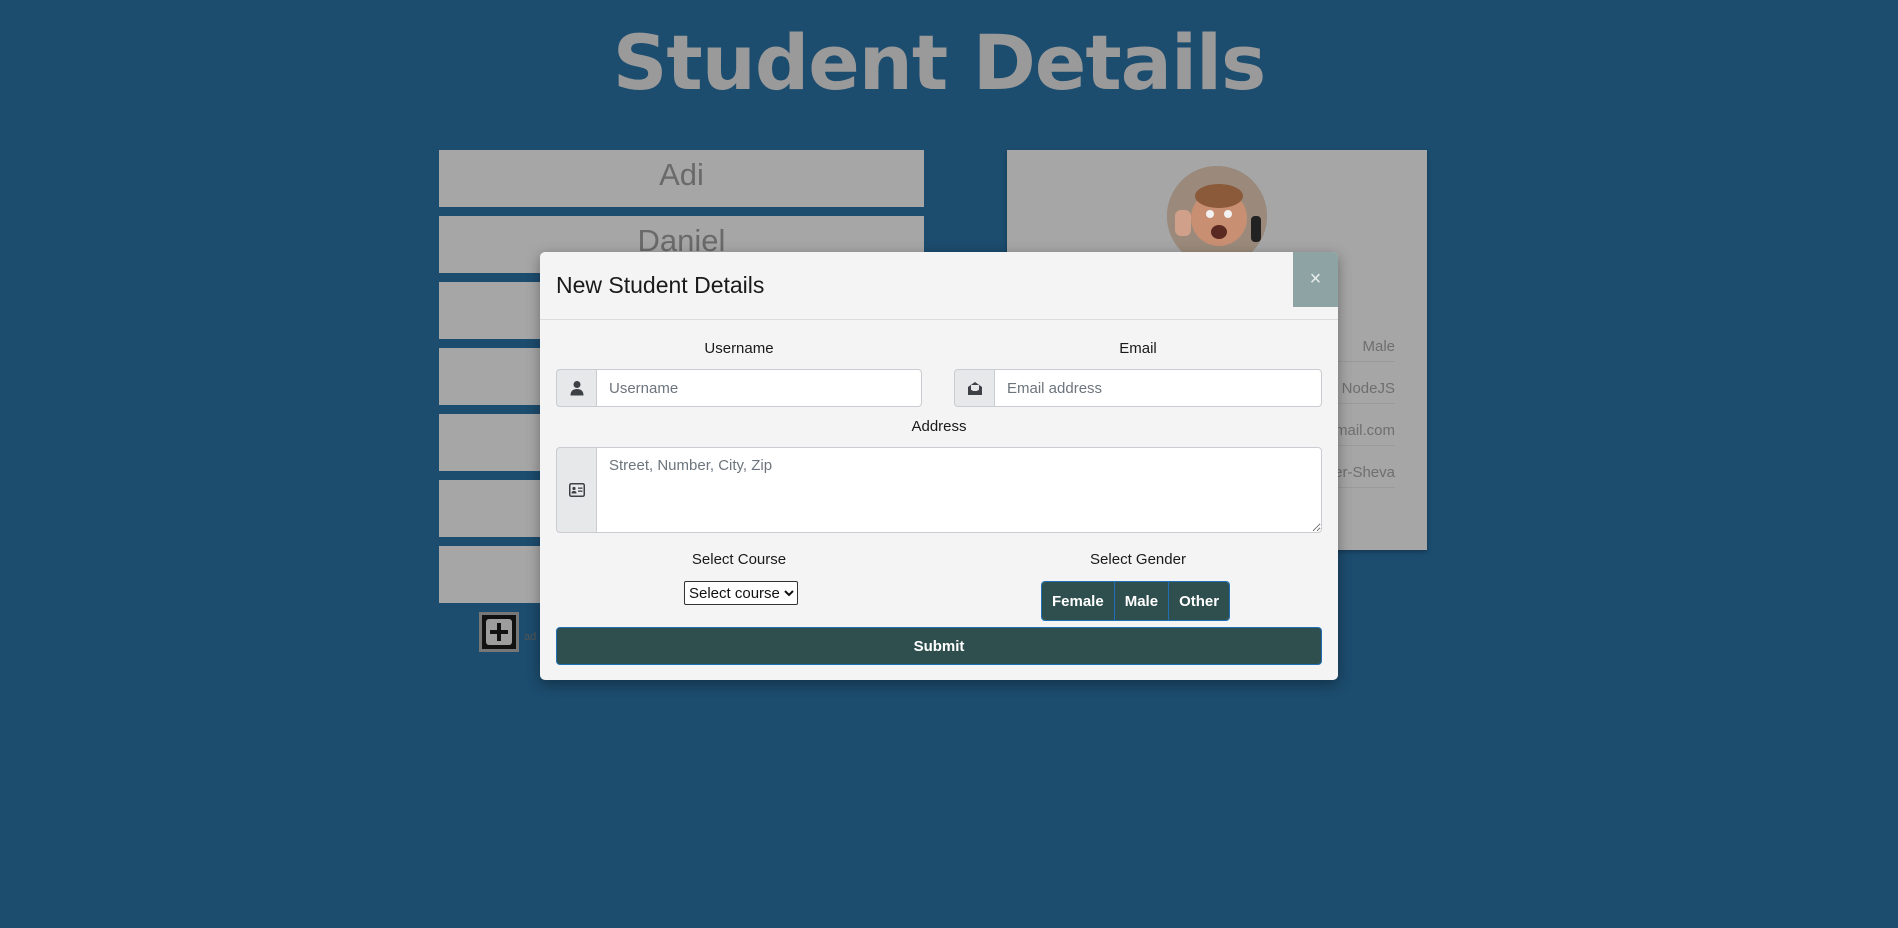 The width and height of the screenshot is (1898, 928). I want to click on modal-title: New Student Details, so click(660, 285).